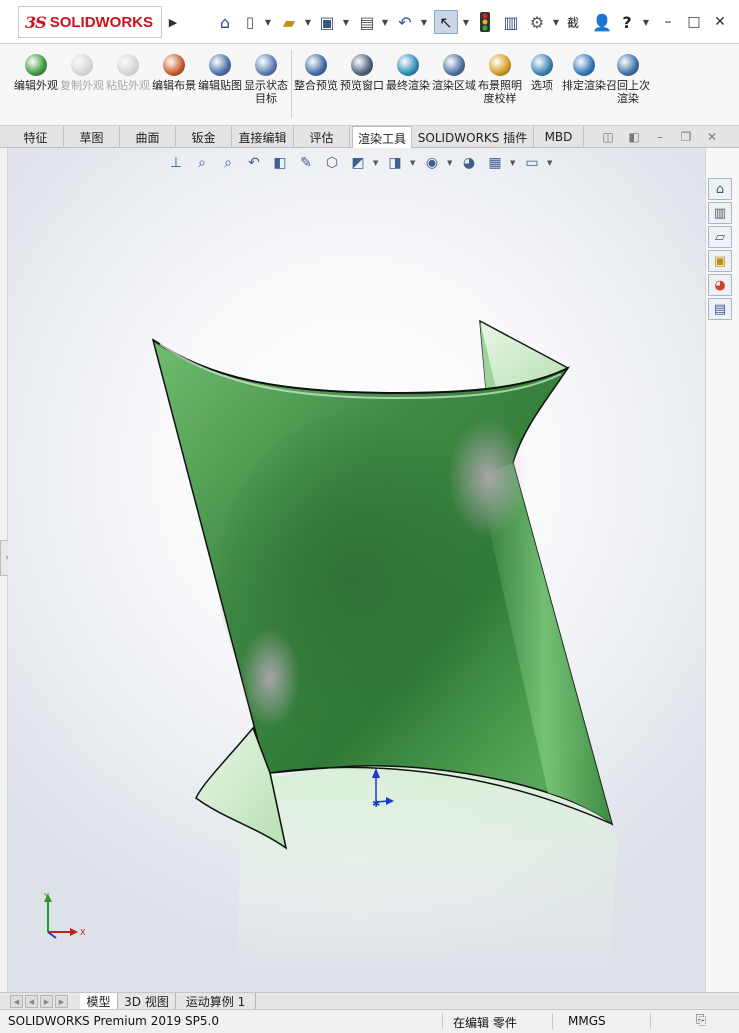 The height and width of the screenshot is (1033, 739). I want to click on heads-up-view-toolbar: ⊥ ⌕ ⌕ ↶ ◧ ✎ ⬡ ◩ ▼ ◨ ▼ ◉ ▼ ◕ ▦ ▼ ▭ ▼, so click(359, 163).